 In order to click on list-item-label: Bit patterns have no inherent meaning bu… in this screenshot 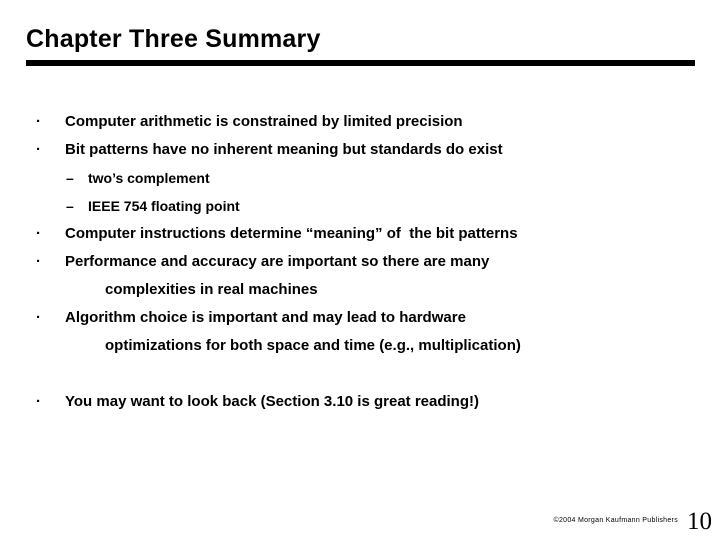, I will do `click(284, 149)`.